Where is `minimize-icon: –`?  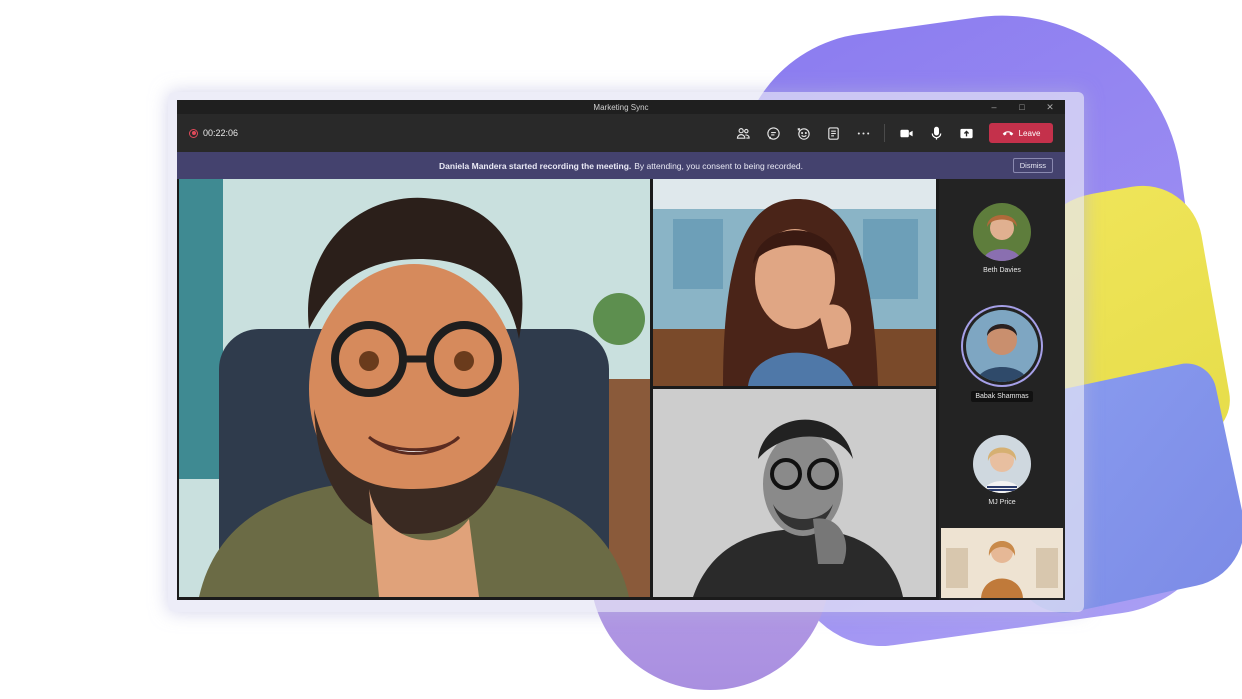
minimize-icon: – is located at coordinates (994, 107).